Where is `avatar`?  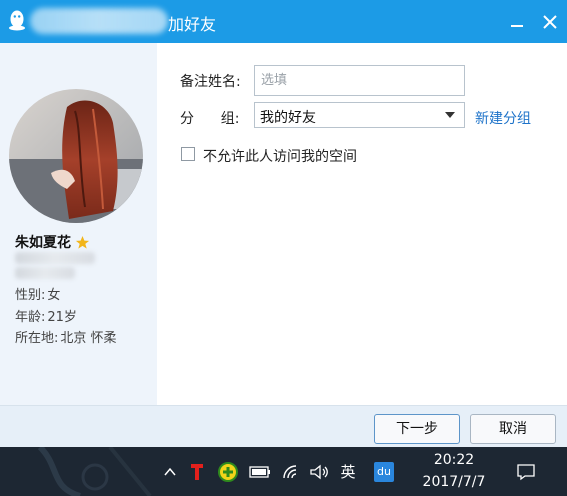
avatar is located at coordinates (76, 156).